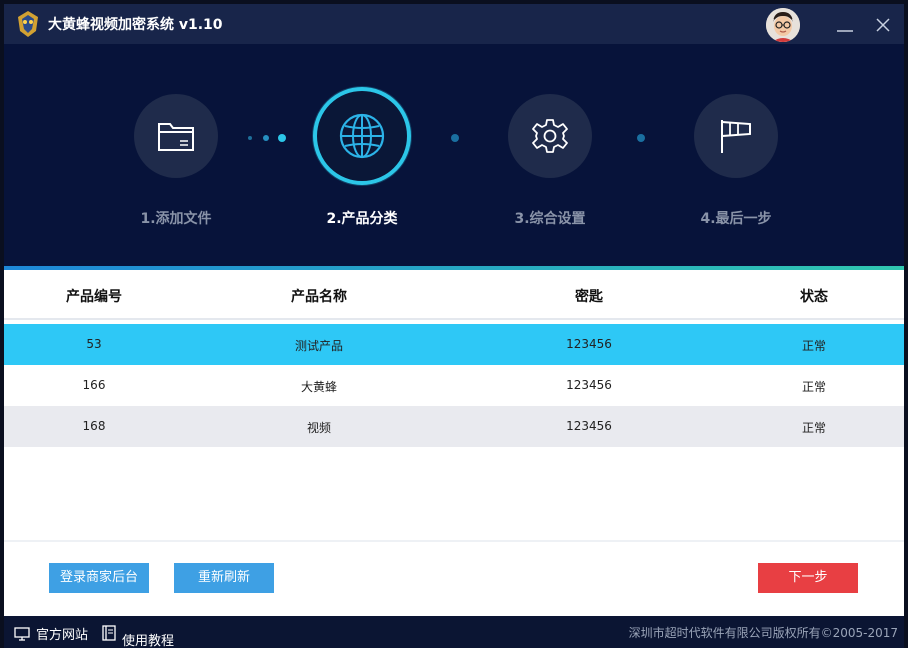  I want to click on user-avatar, so click(783, 25).